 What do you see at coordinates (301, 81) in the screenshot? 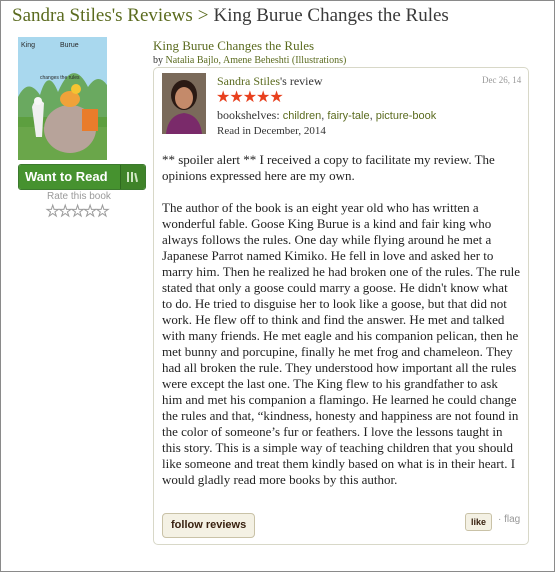
I see `review-suffix: 's review` at bounding box center [301, 81].